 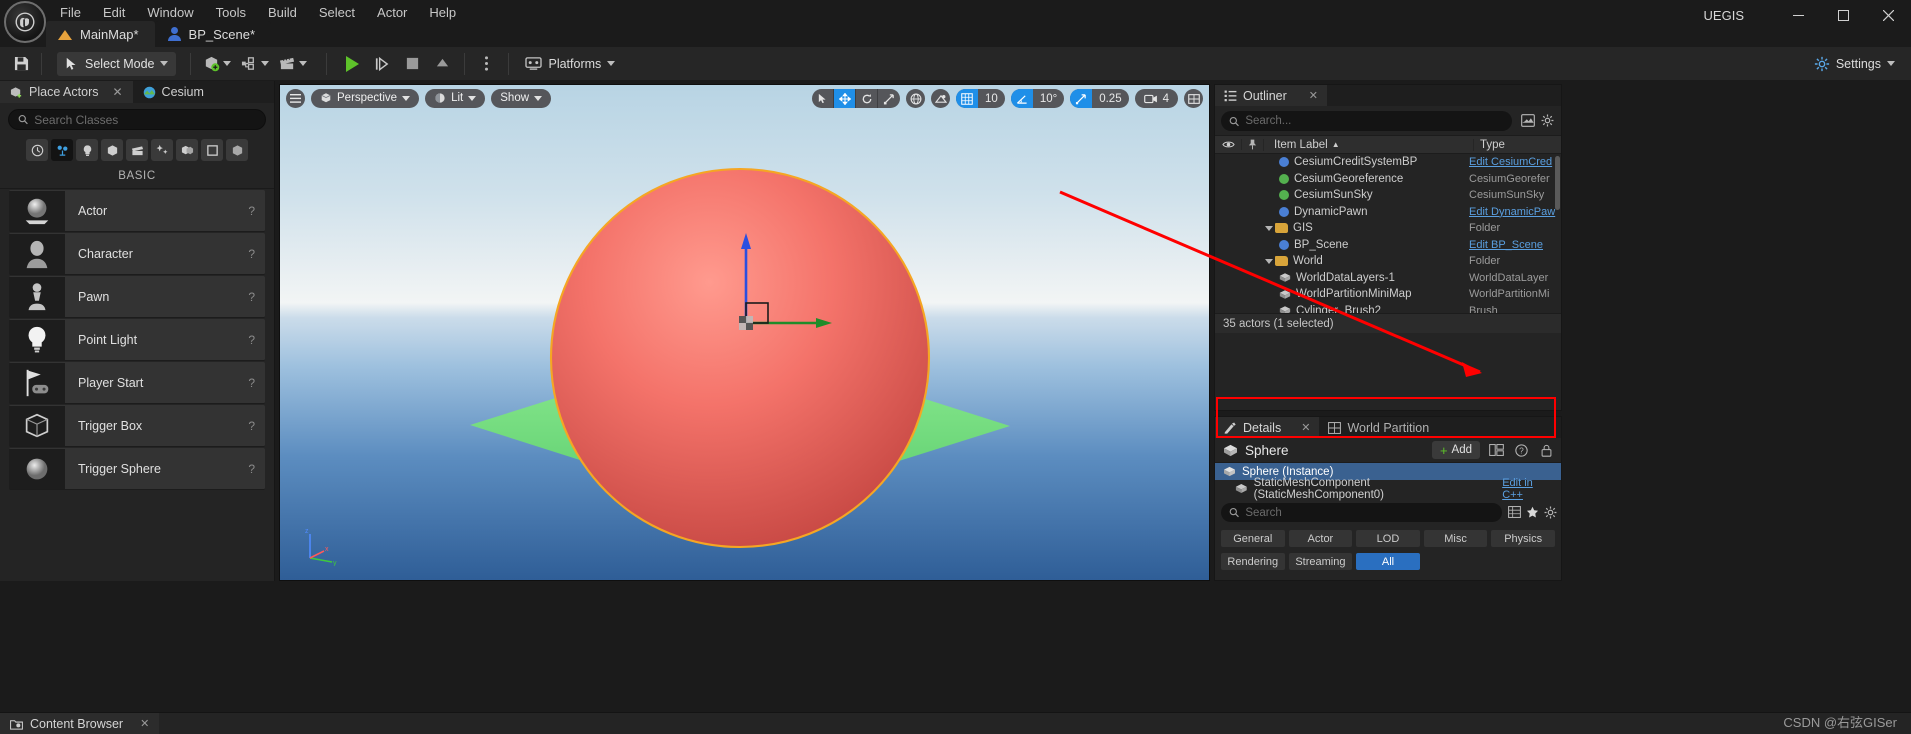 I want to click on geometry-icon, so click(x=187, y=150).